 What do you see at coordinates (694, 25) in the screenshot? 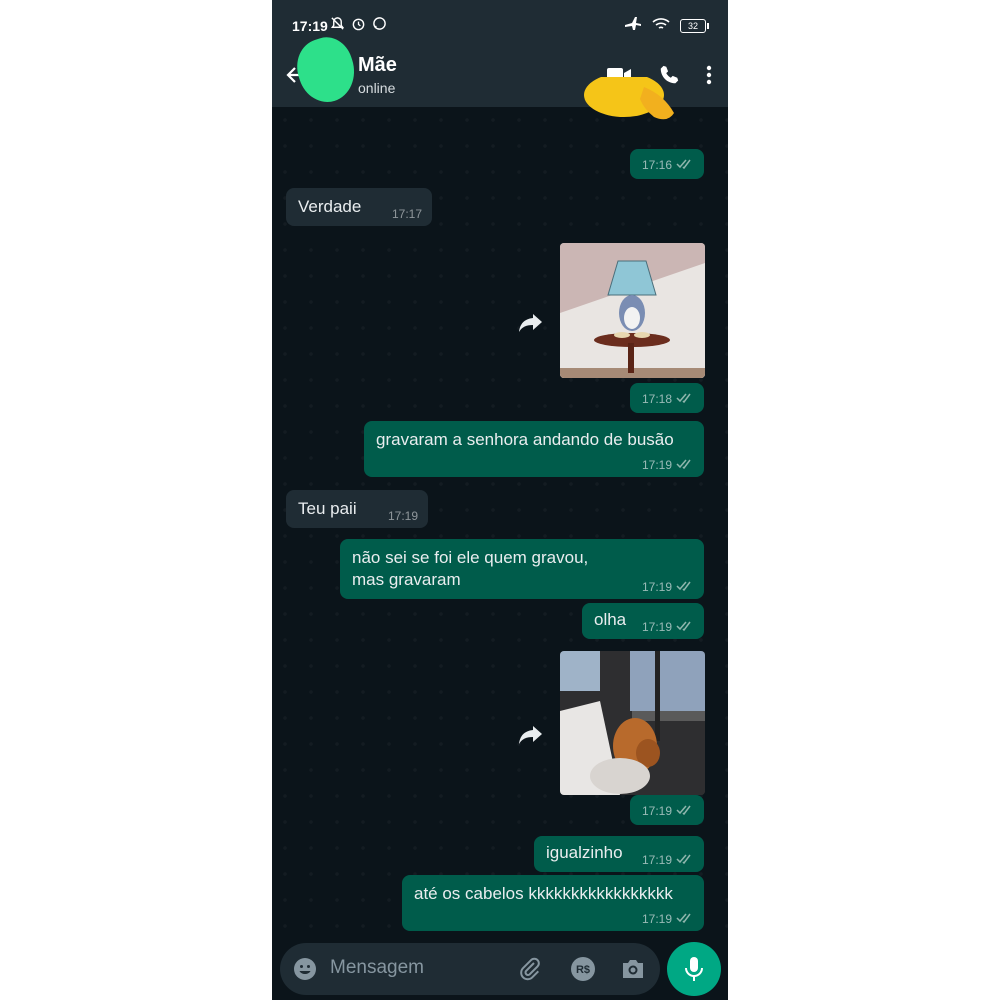
I see `battery-indicator: 32` at bounding box center [694, 25].